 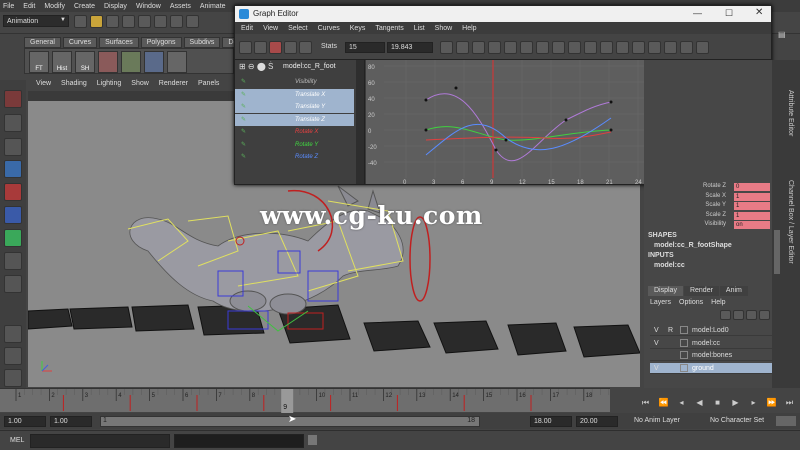 What do you see at coordinates (245, 47) in the screenshot?
I see `move-key-icon` at bounding box center [245, 47].